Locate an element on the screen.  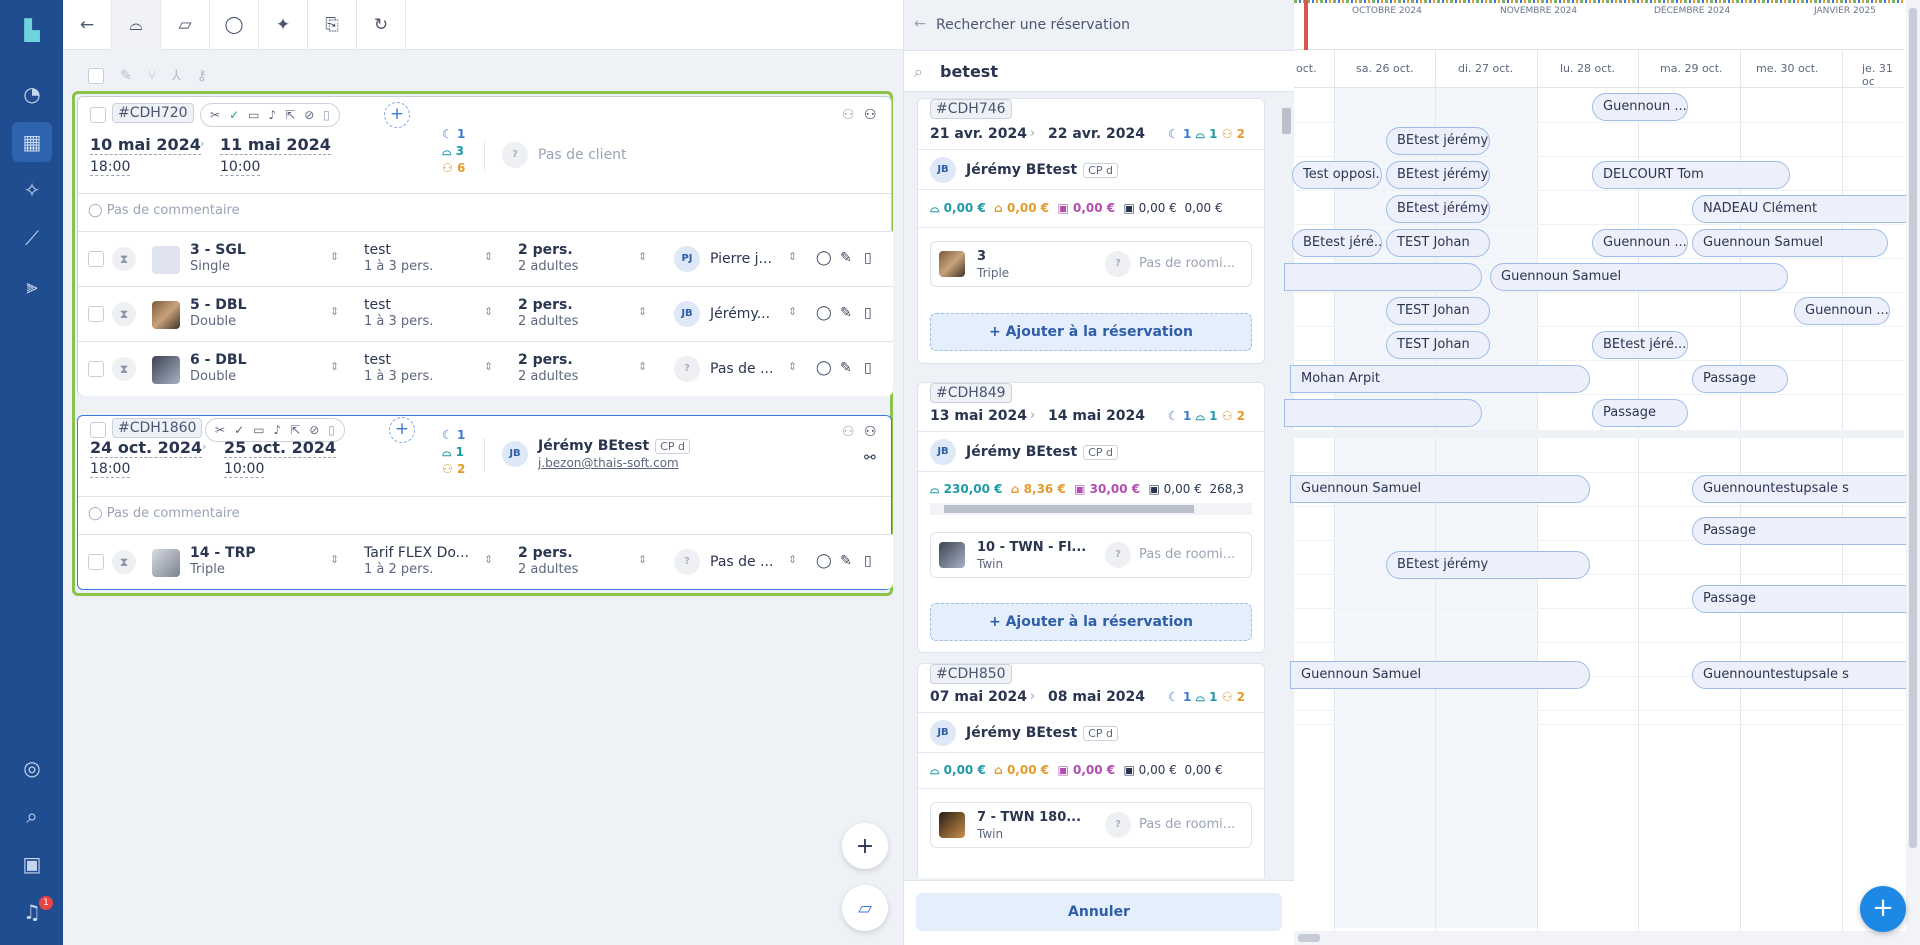
dashboard-icon: ◔ is located at coordinates (32, 94).